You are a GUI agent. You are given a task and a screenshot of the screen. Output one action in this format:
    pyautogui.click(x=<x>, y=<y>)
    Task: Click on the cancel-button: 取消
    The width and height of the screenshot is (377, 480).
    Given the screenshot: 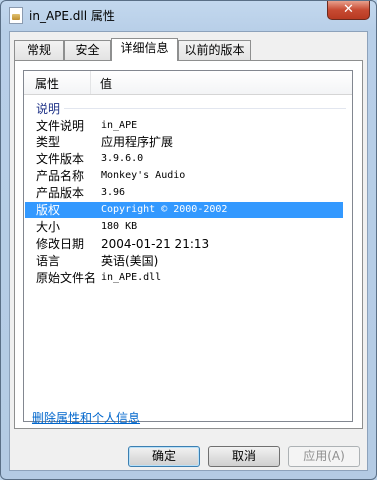 What is the action you would take?
    pyautogui.click(x=244, y=456)
    